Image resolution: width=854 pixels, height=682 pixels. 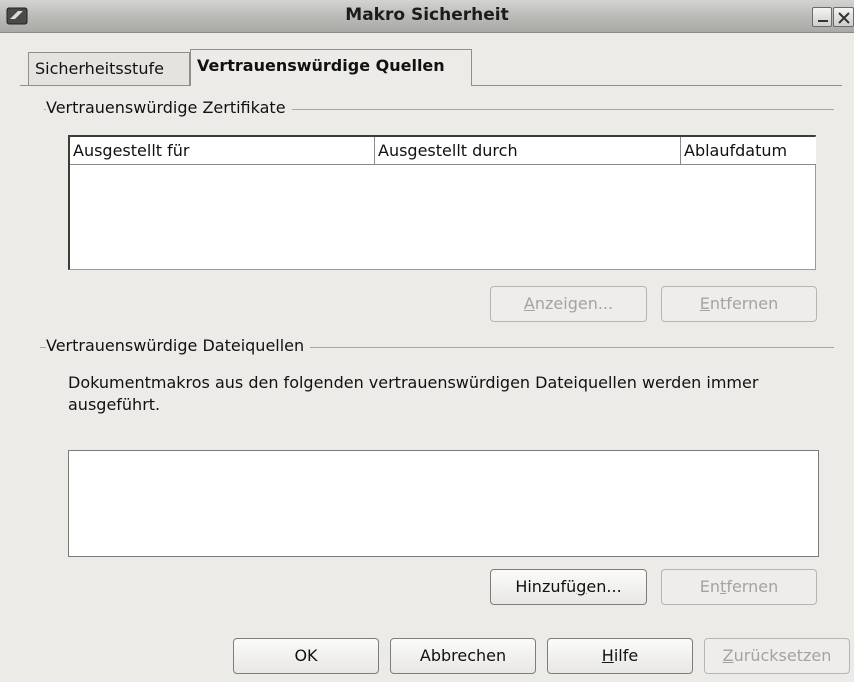 I want to click on mnemonic: Z, so click(x=728, y=655).